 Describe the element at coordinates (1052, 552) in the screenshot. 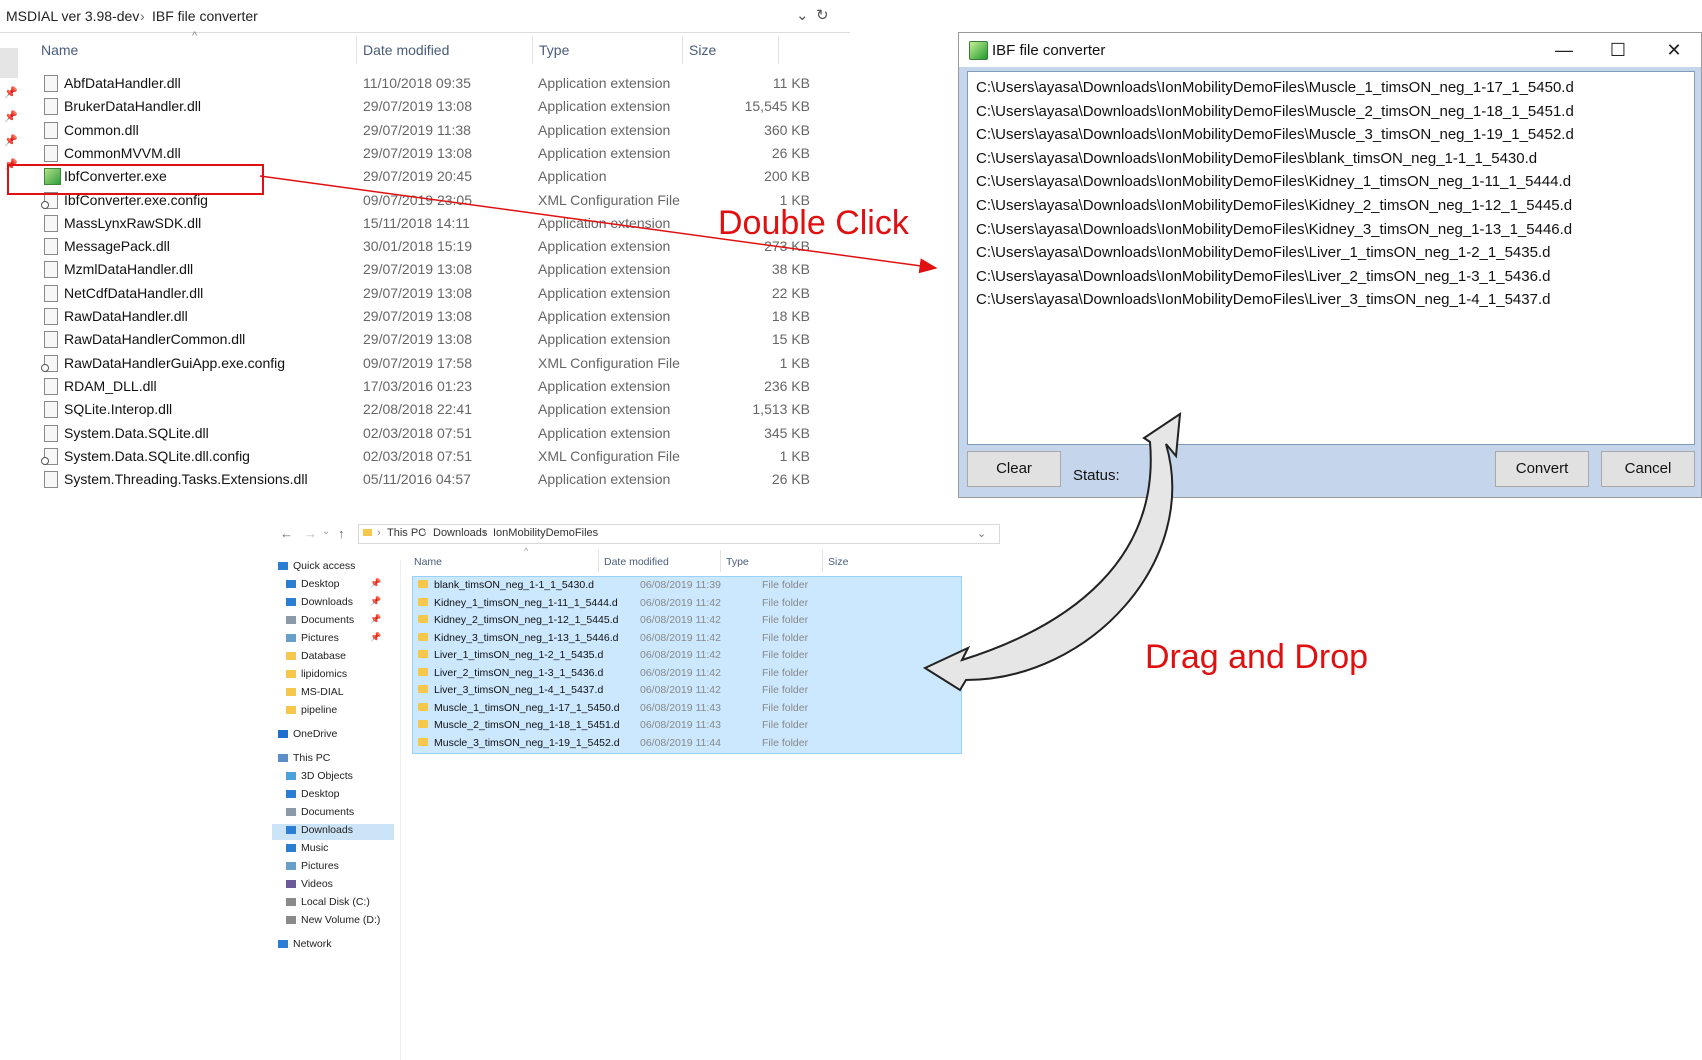

I see `drag-drop-arrow` at that location.